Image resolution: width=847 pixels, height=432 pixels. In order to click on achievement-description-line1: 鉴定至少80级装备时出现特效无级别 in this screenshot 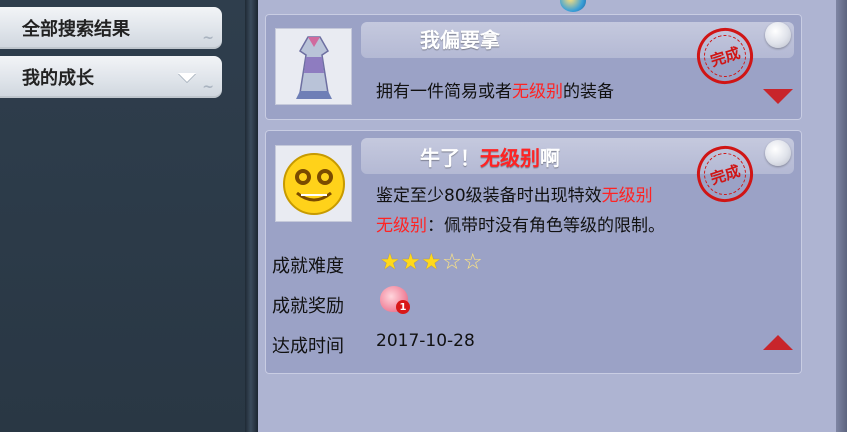, I will do `click(514, 196)`.